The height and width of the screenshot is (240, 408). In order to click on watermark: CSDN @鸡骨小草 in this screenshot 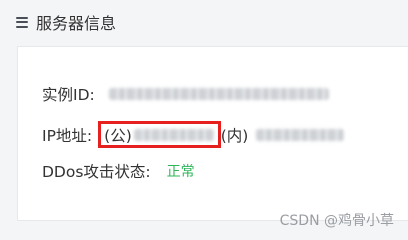, I will do `click(336, 221)`.